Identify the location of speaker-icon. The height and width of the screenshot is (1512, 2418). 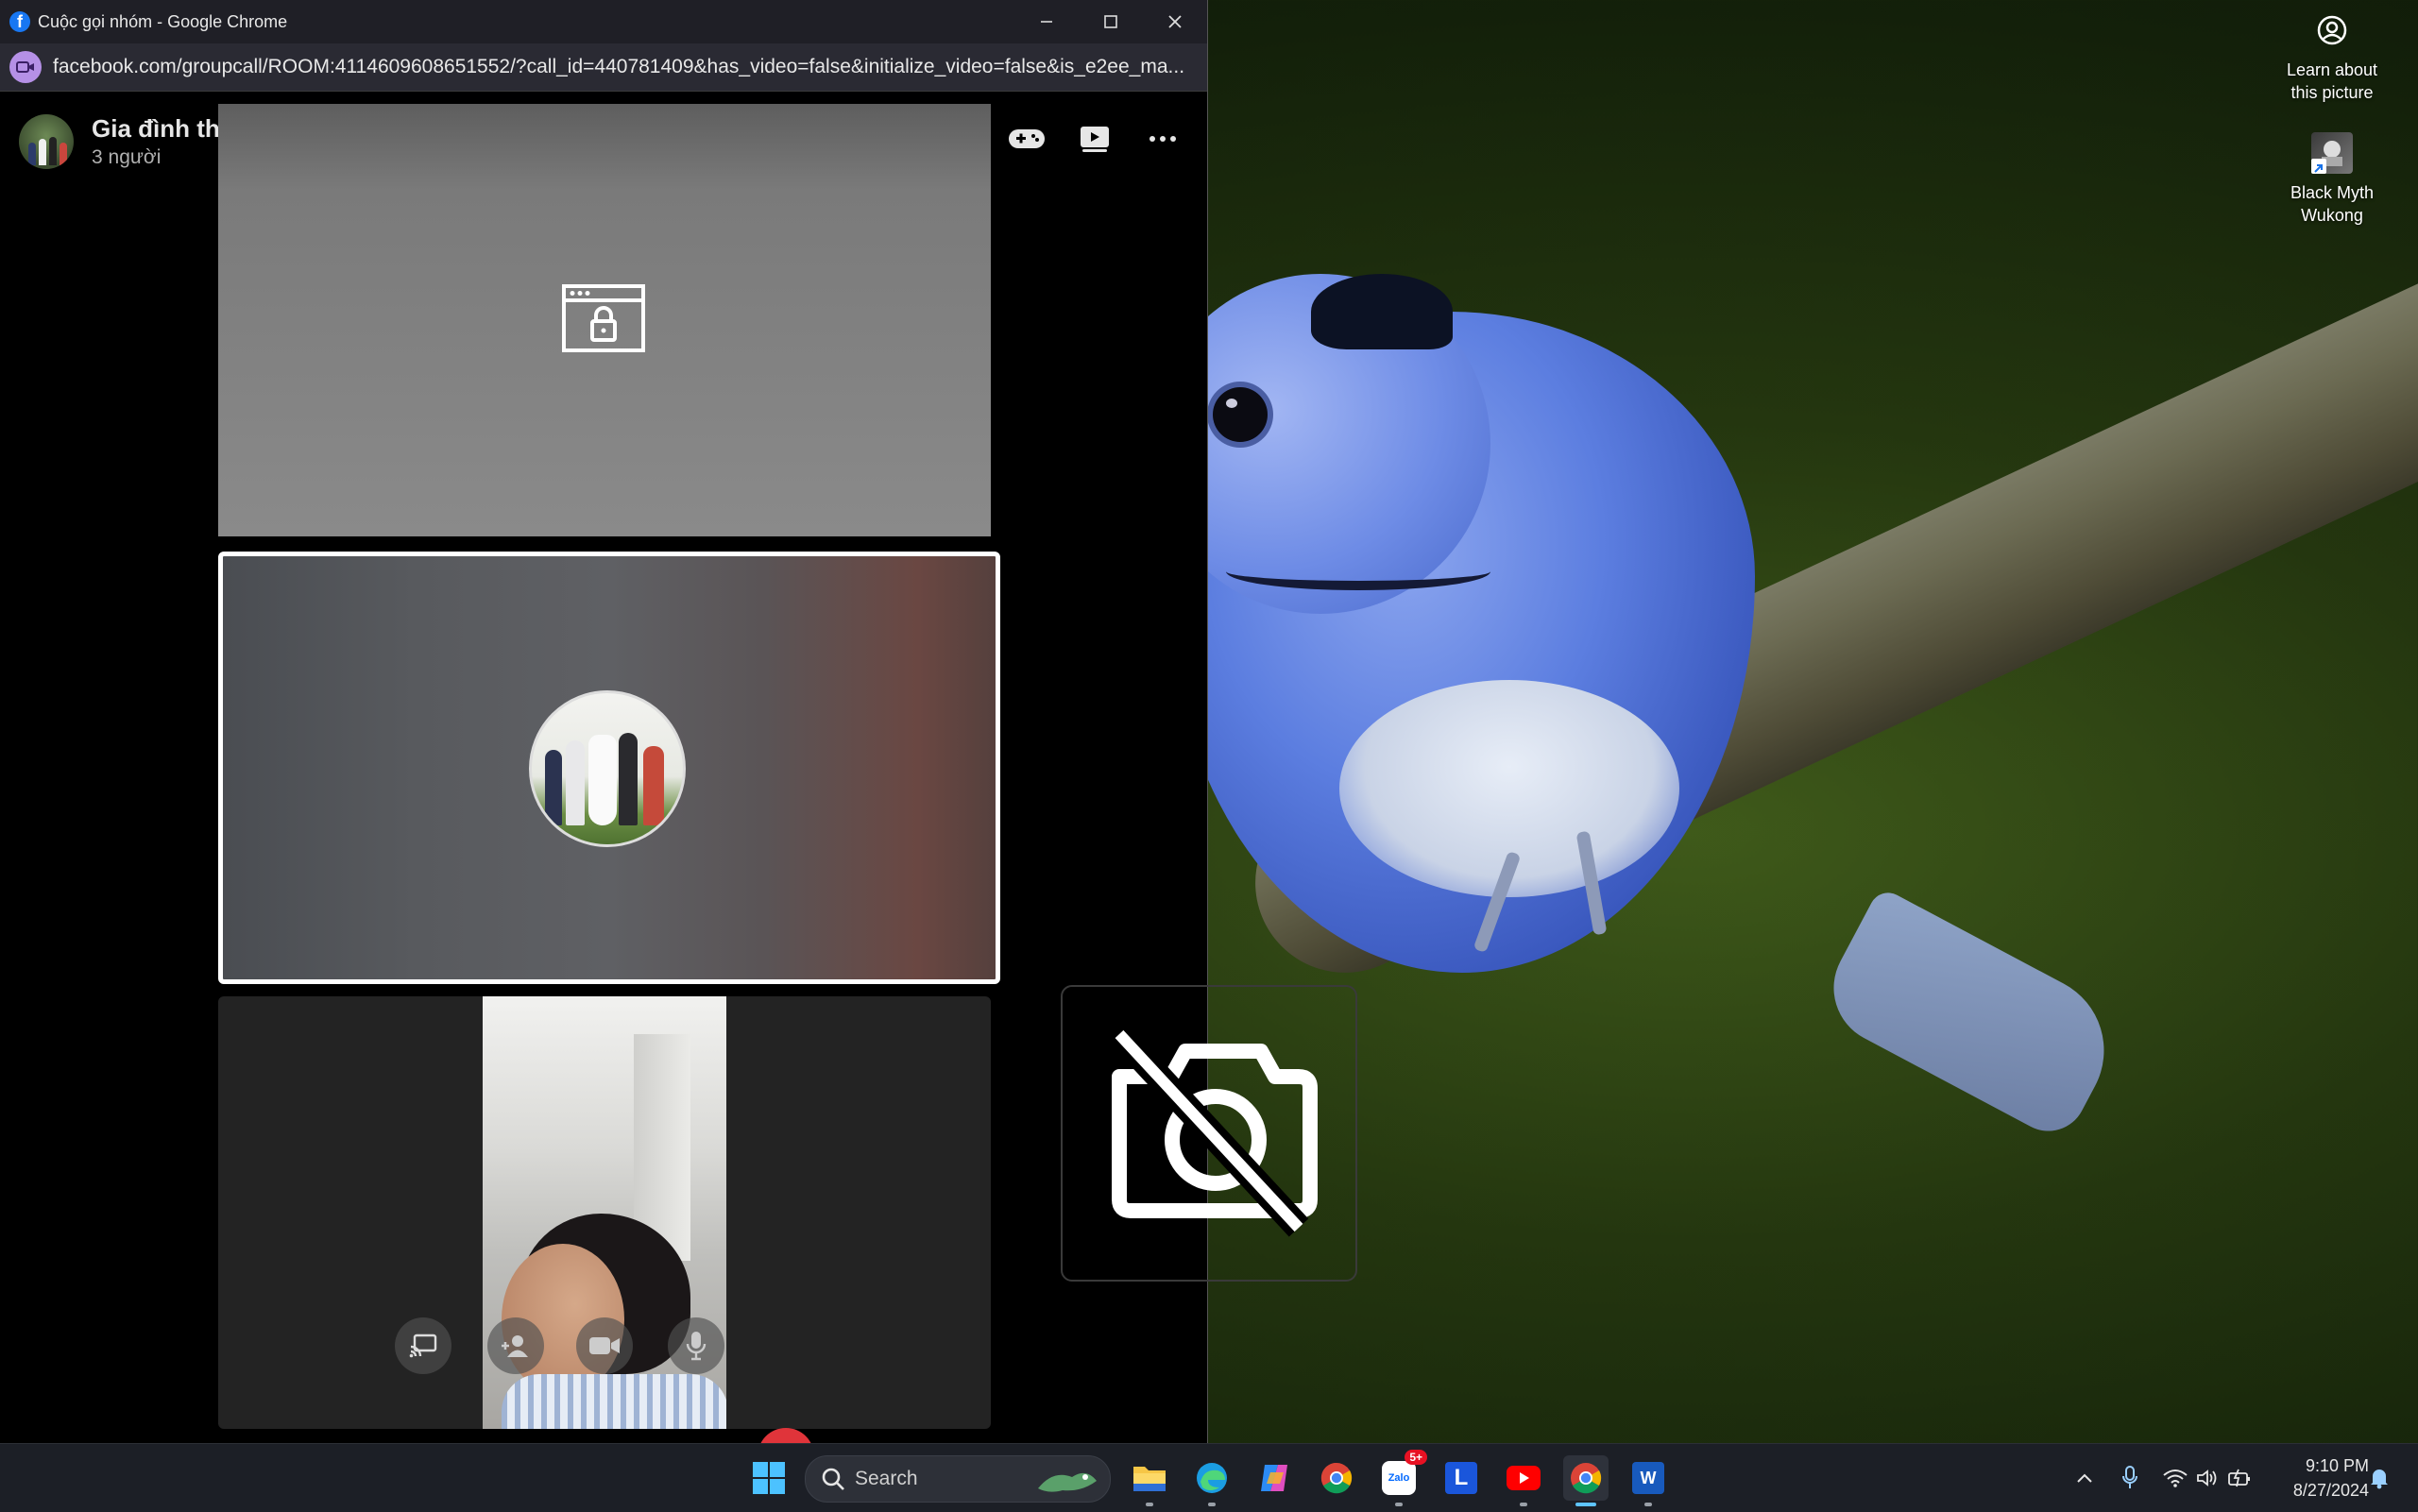
(2207, 1478).